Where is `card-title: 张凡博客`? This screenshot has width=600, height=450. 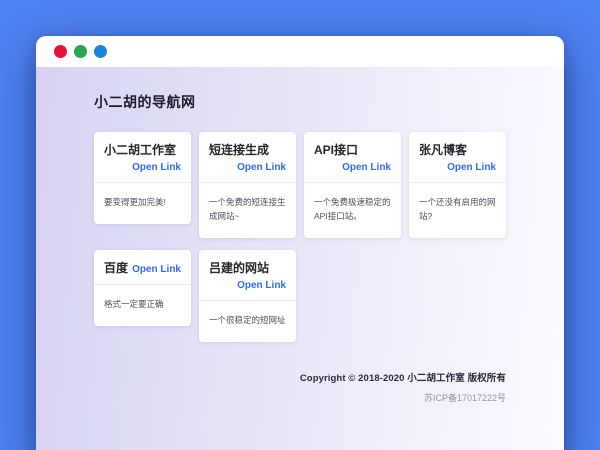
card-title: 张凡博客 is located at coordinates (443, 150).